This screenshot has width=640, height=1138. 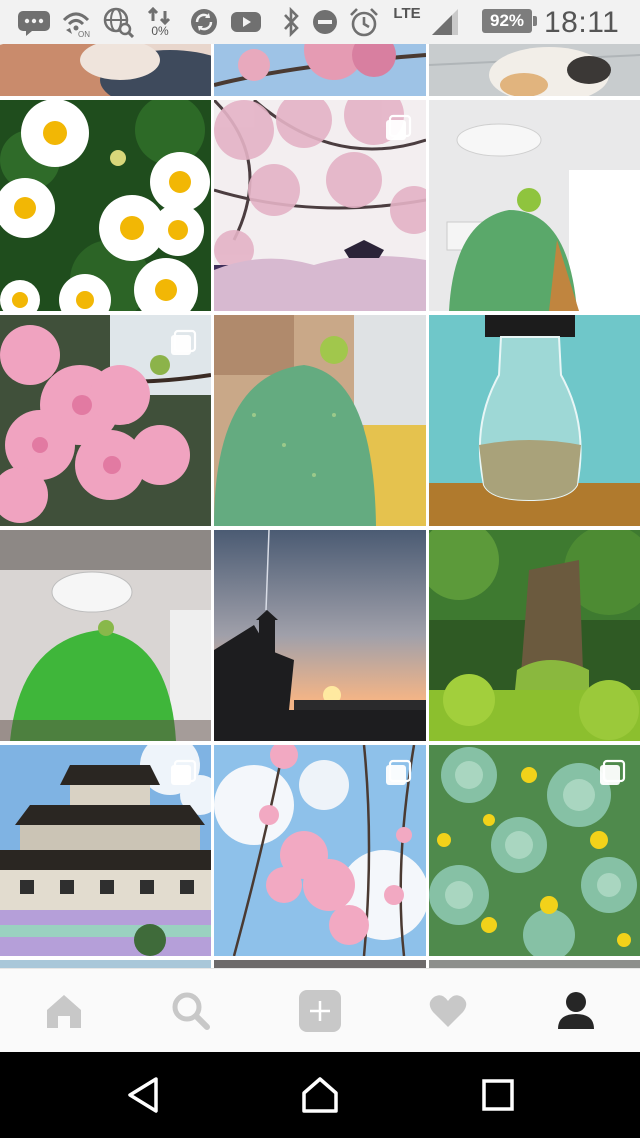 I want to click on do-not-disturb-icon, so click(x=325, y=22).